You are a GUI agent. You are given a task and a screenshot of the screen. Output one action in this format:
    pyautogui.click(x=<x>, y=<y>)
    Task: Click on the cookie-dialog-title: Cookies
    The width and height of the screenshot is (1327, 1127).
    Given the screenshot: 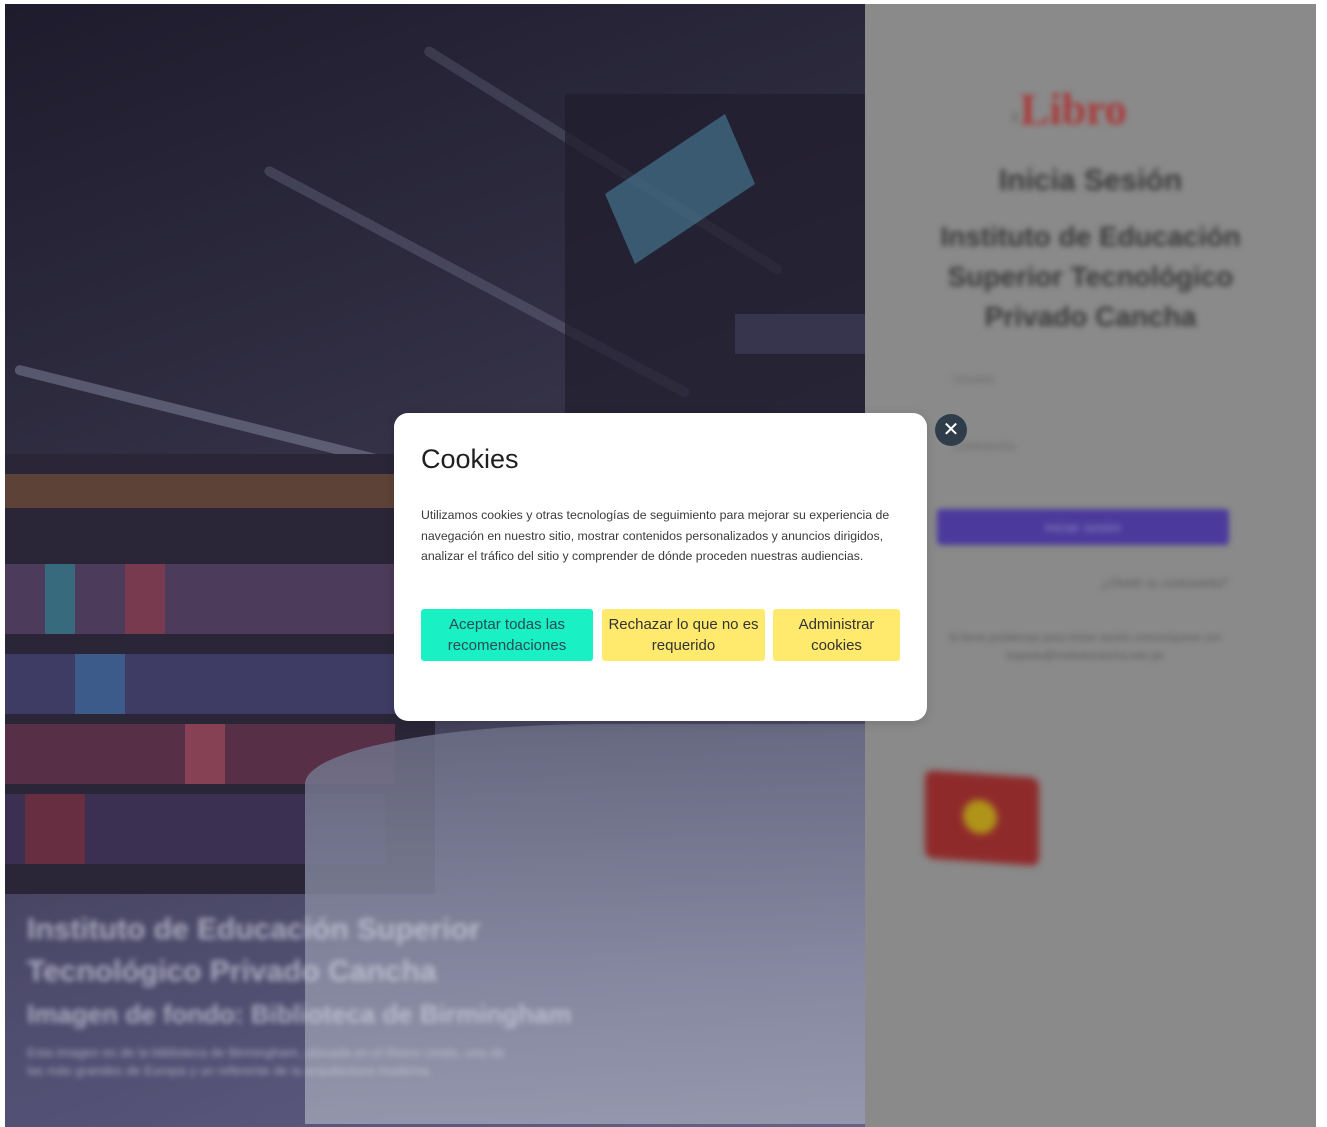 What is the action you would take?
    pyautogui.click(x=470, y=459)
    